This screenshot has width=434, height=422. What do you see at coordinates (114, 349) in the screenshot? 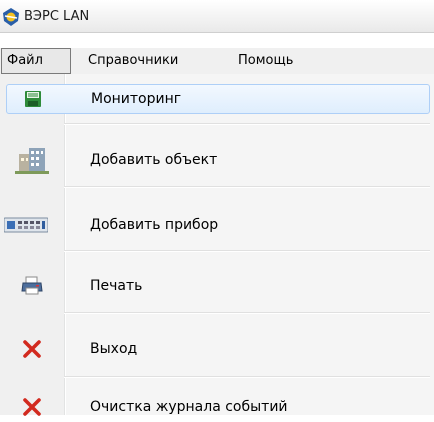
I see `menu-item-label: Выход` at bounding box center [114, 349].